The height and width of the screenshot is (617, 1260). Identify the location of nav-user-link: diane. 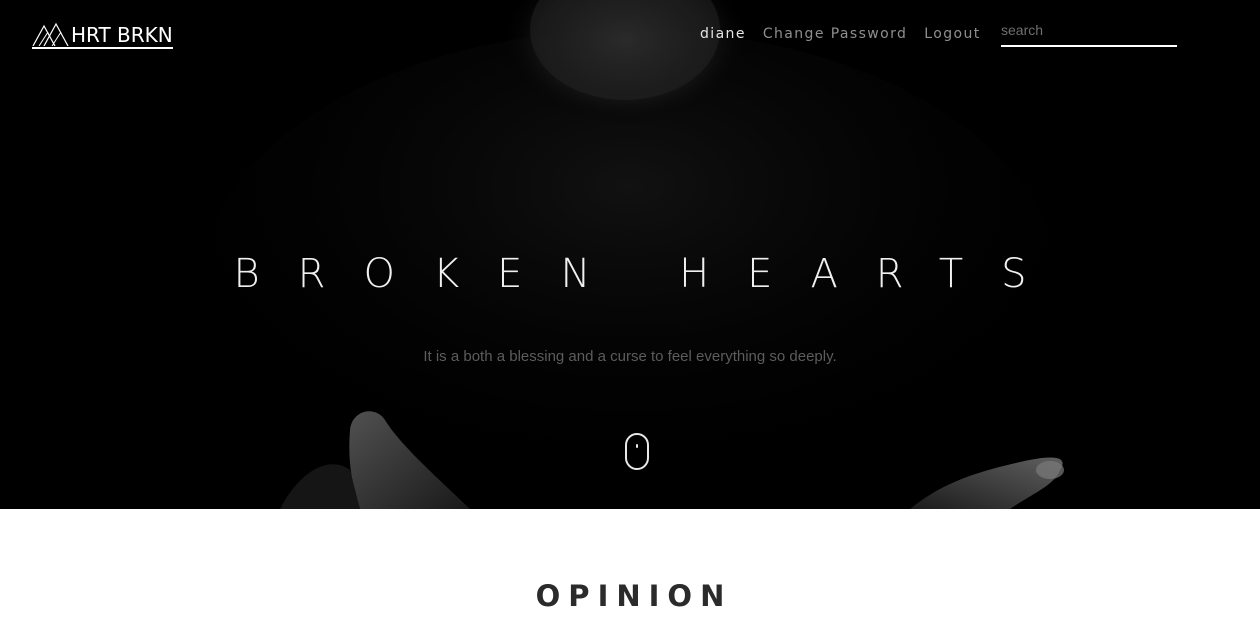
(723, 34).